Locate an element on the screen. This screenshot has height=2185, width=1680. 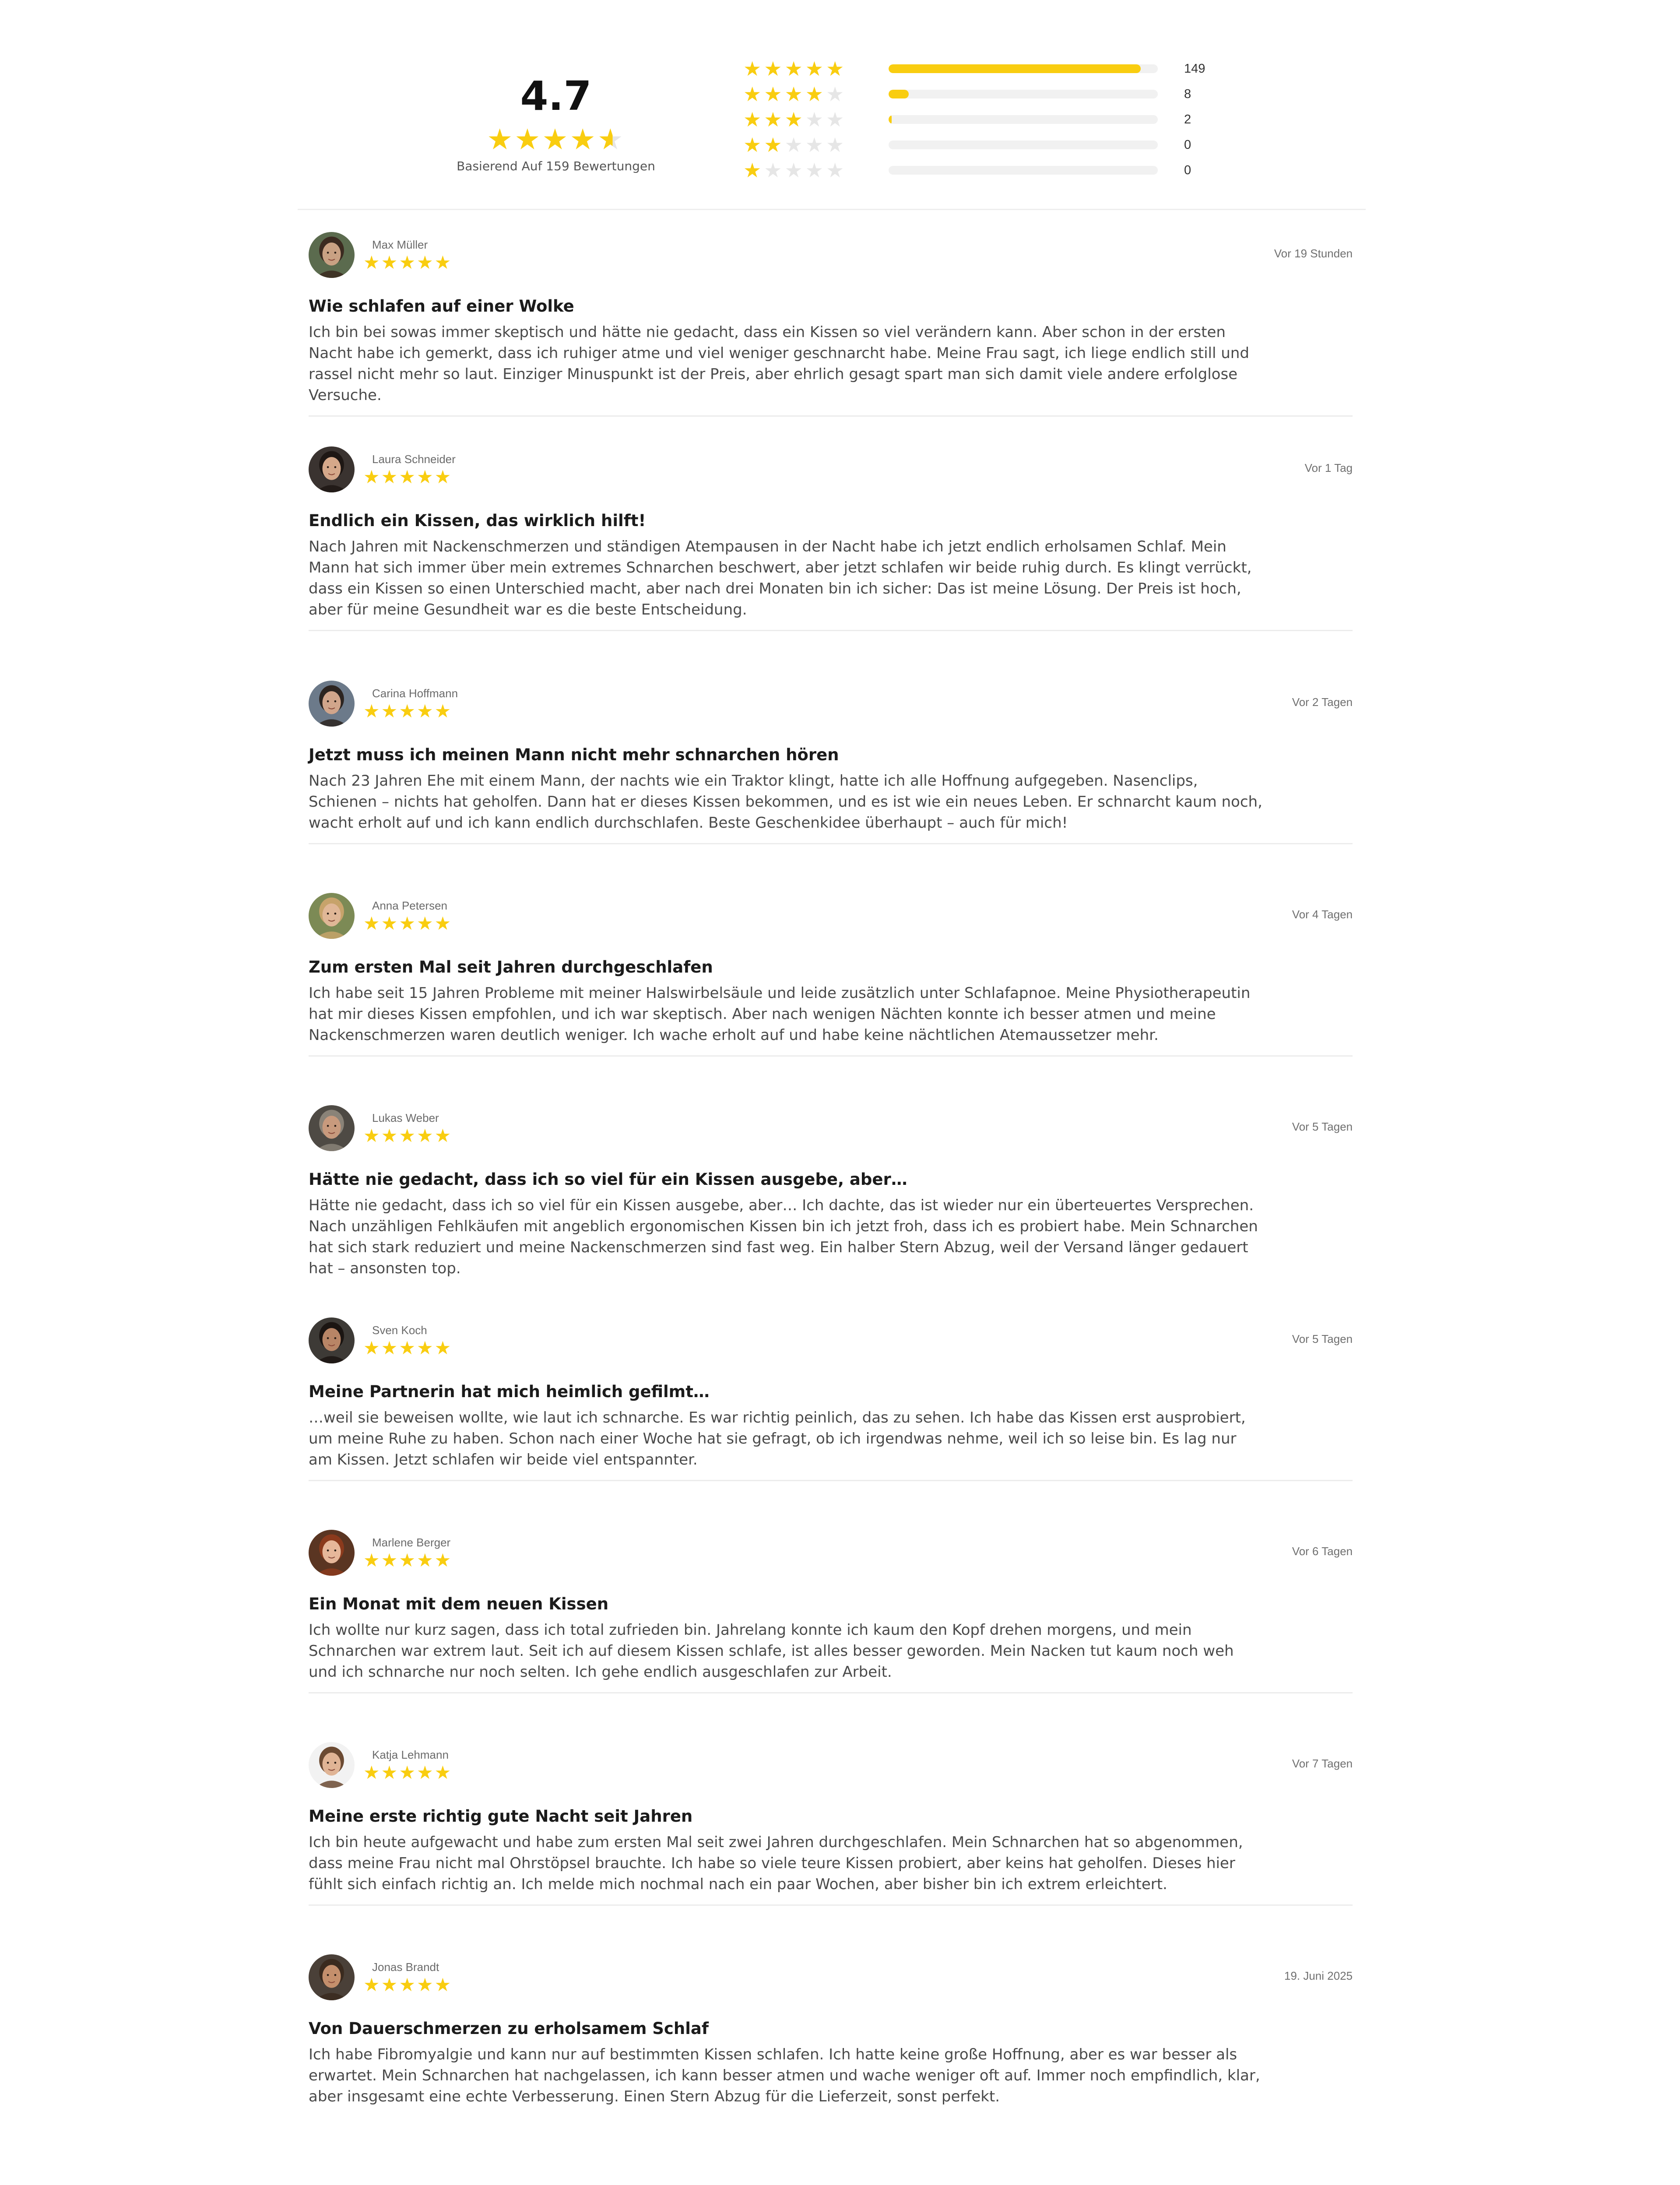
review-header: Sven Koch ★★★★★ Vor 5 Tagen is located at coordinates (831, 1342).